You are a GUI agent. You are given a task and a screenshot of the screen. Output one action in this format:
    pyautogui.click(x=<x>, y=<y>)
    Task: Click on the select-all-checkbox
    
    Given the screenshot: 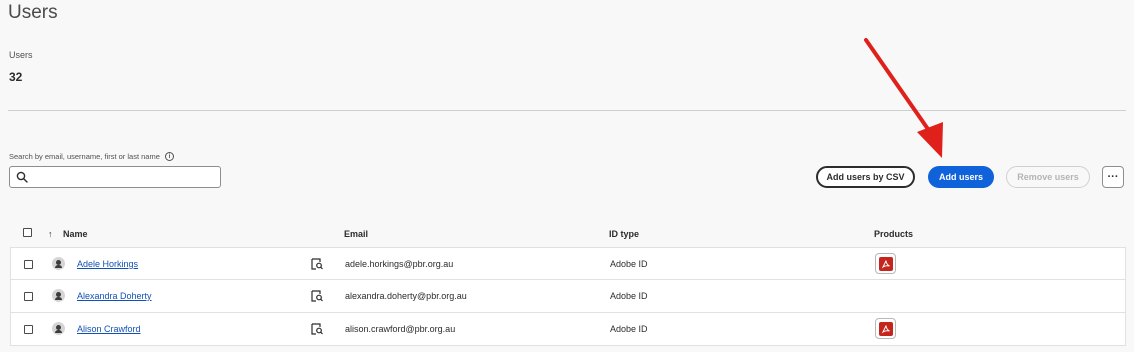 What is the action you would take?
    pyautogui.click(x=27, y=232)
    